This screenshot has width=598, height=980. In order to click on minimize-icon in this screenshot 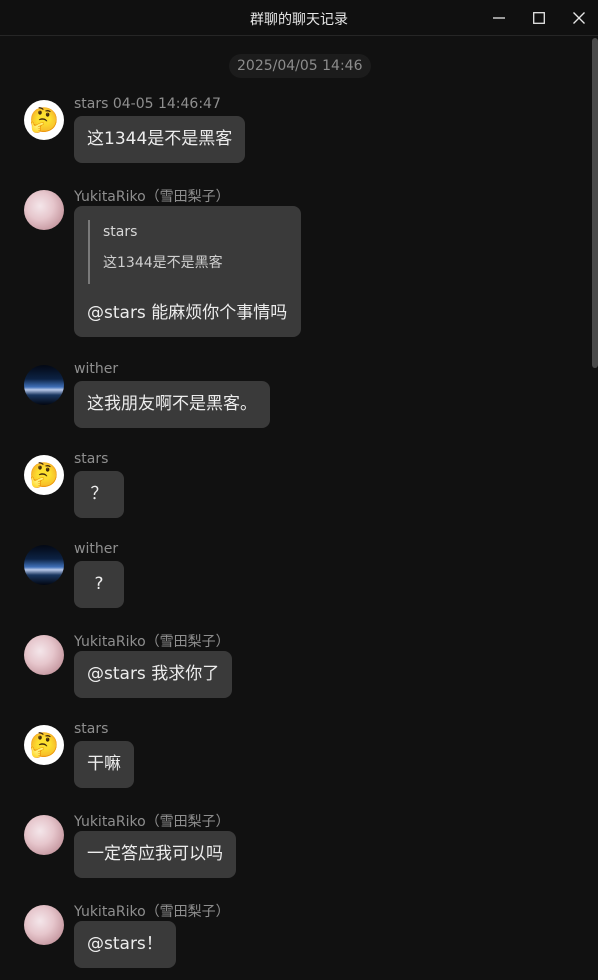, I will do `click(499, 18)`.